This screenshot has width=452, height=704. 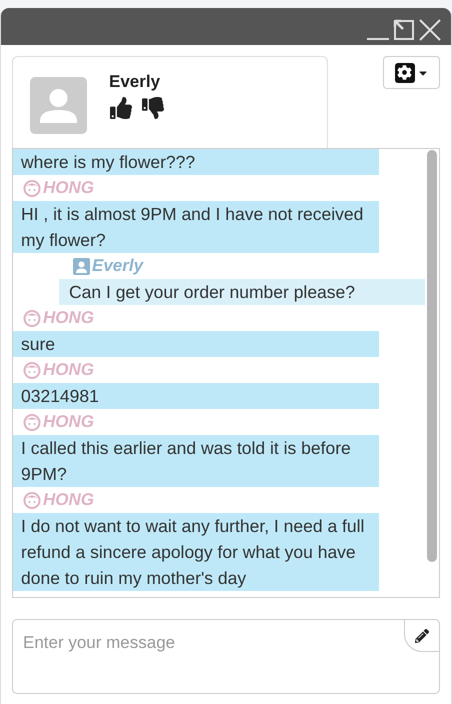 I want to click on avatar, so click(x=58, y=105).